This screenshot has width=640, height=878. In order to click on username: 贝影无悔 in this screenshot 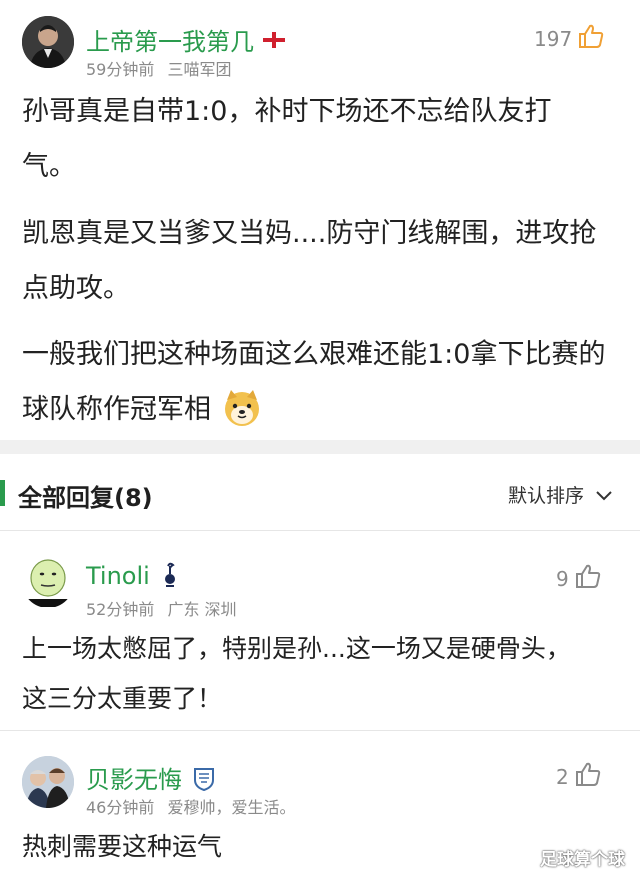, I will do `click(134, 780)`.